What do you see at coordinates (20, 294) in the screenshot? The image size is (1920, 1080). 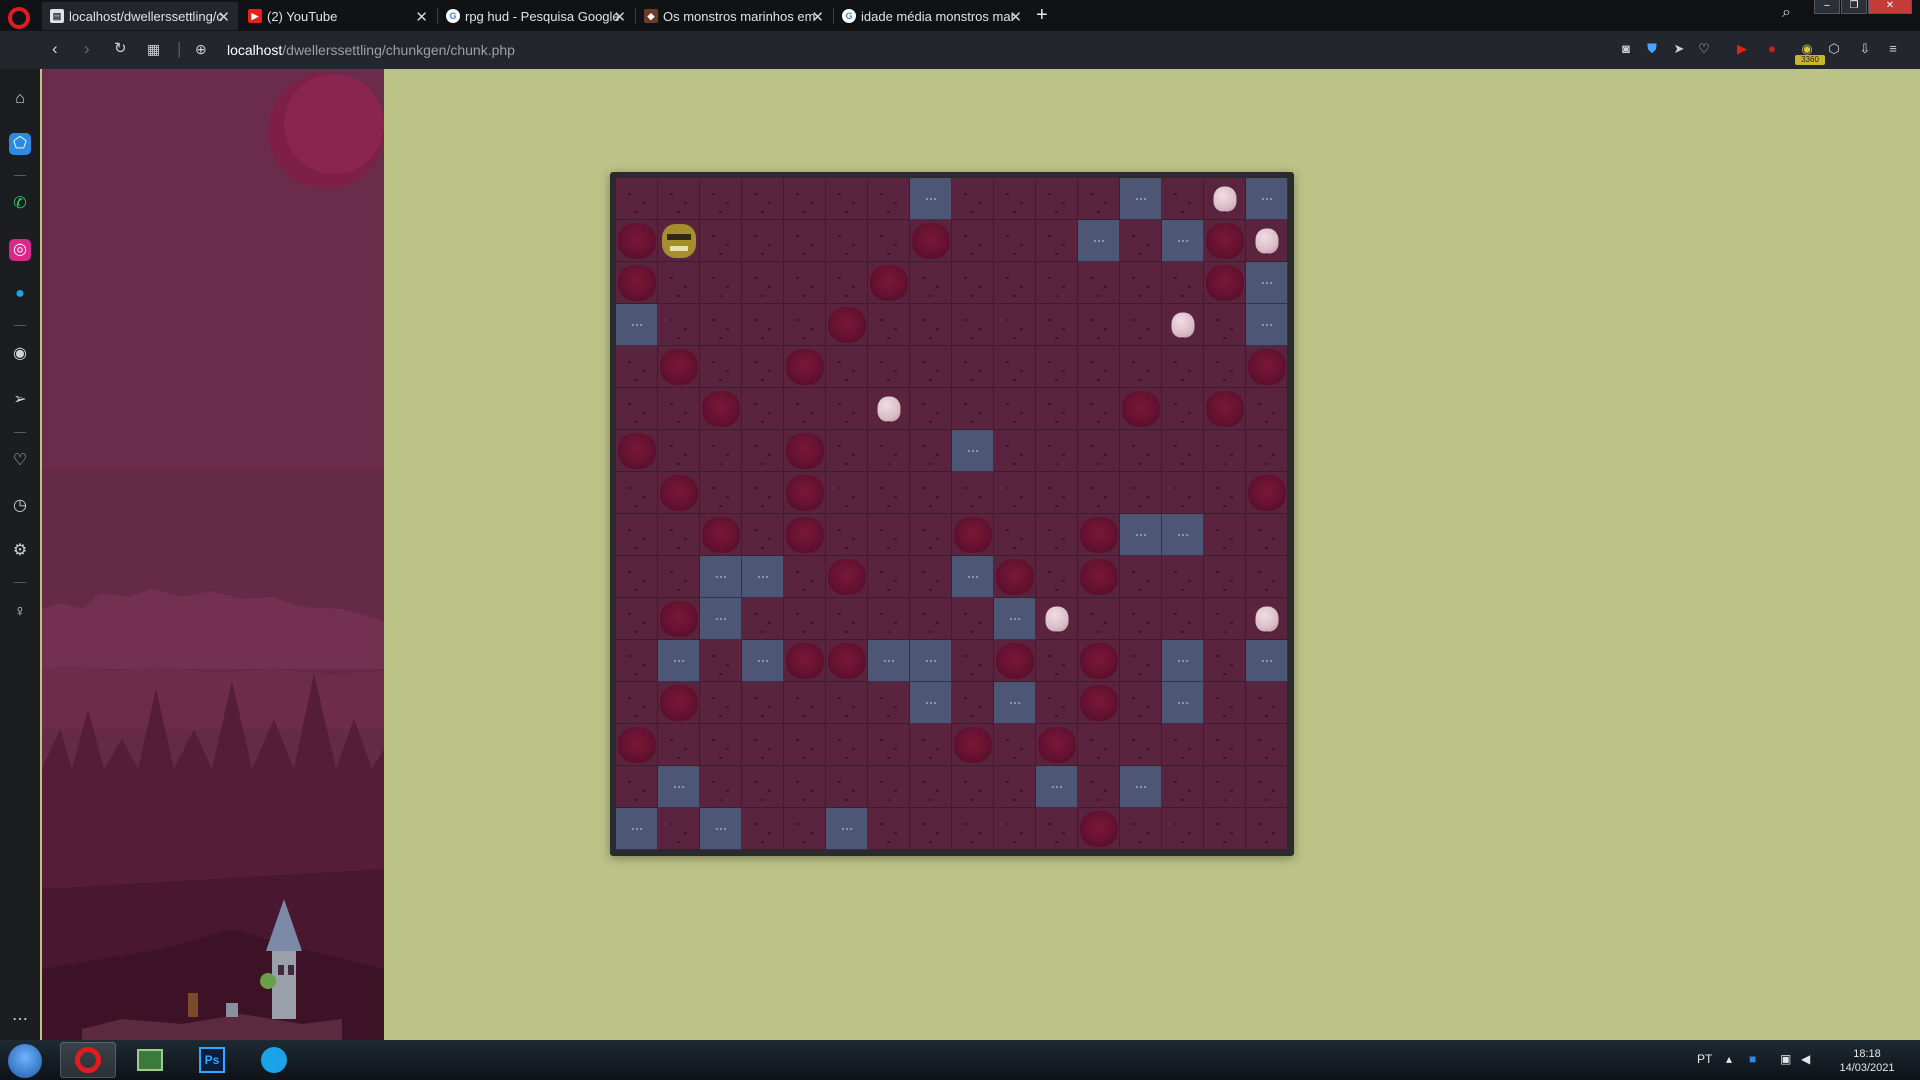 I see `twitter-icon: ●` at bounding box center [20, 294].